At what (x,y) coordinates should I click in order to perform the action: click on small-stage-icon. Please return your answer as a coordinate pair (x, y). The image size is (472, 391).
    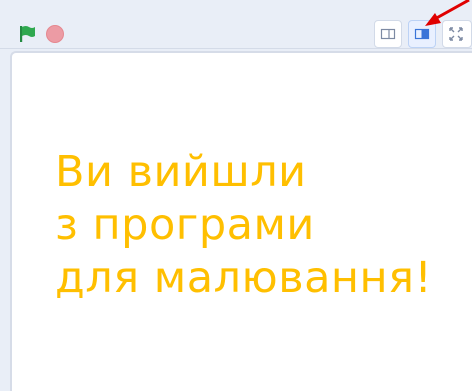
    Looking at the image, I should click on (388, 34).